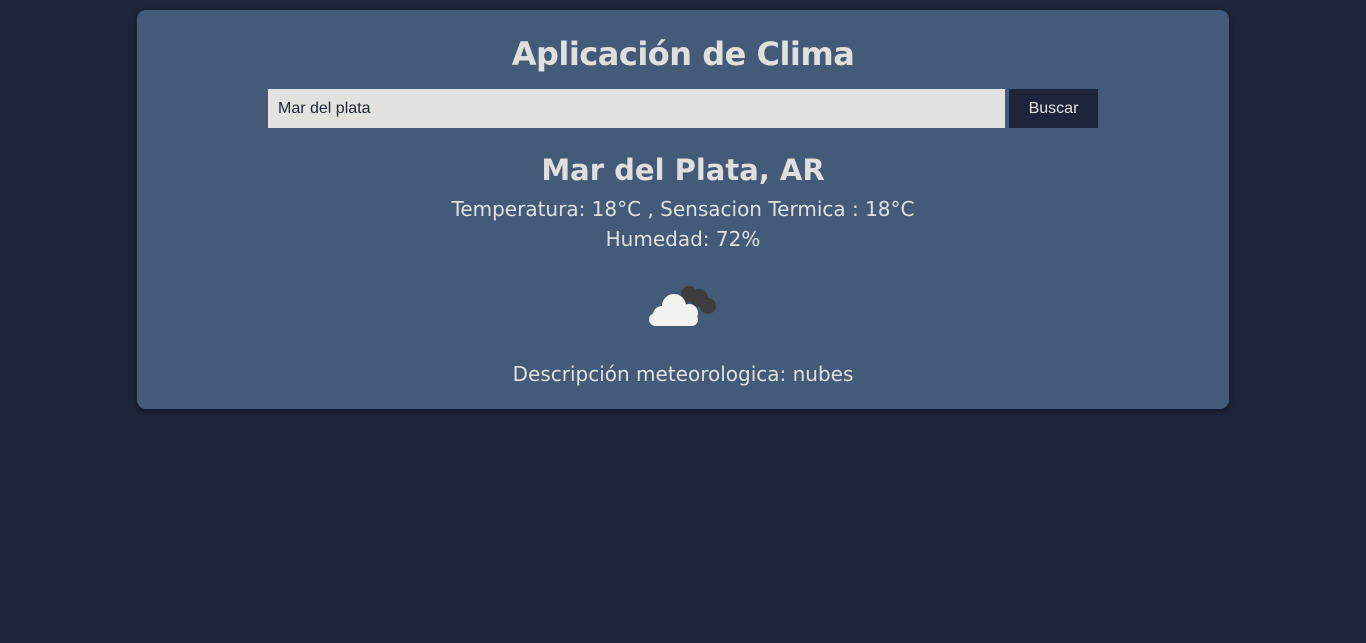  Describe the element at coordinates (683, 374) in the screenshot. I see `weather-description: Descripción meteorologica: nubes` at that location.